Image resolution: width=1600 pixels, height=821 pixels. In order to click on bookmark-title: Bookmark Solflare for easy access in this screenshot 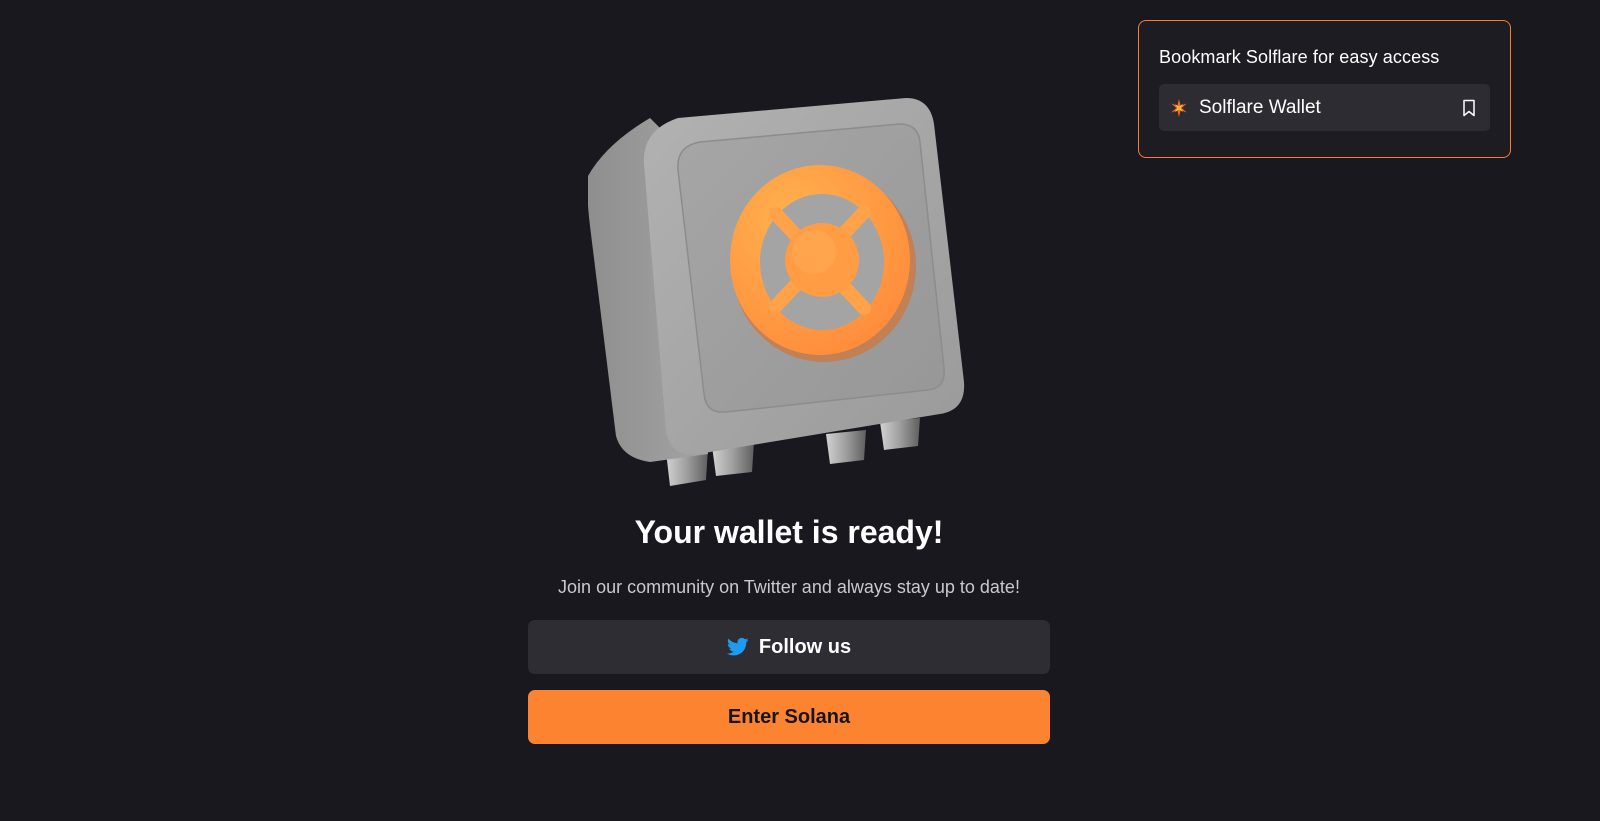, I will do `click(1299, 57)`.